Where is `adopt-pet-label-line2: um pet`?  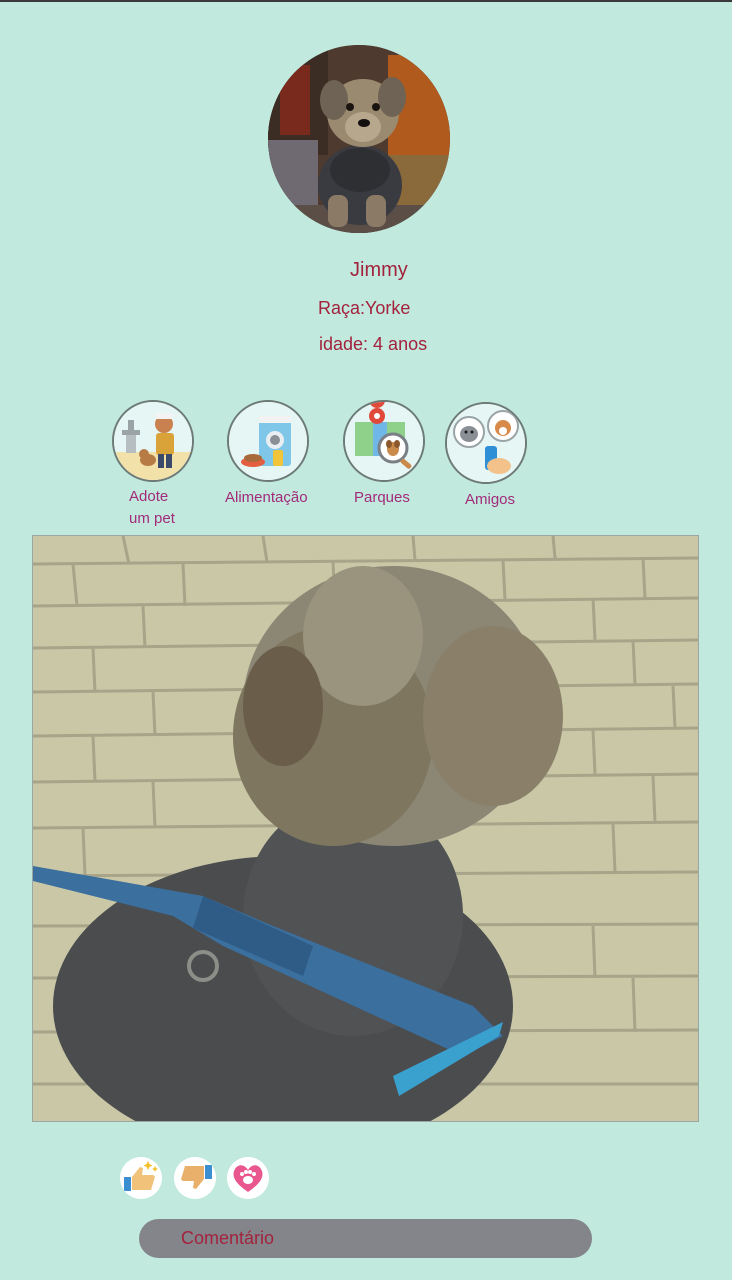
adopt-pet-label-line2: um pet is located at coordinates (152, 518).